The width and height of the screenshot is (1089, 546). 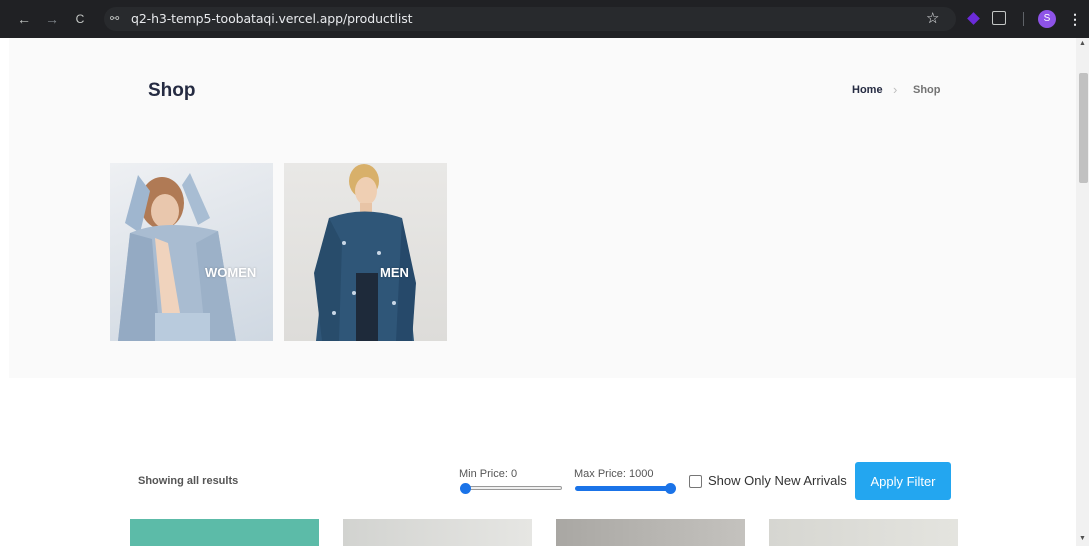 What do you see at coordinates (24, 19) in the screenshot?
I see `back-arrow-icon: ←` at bounding box center [24, 19].